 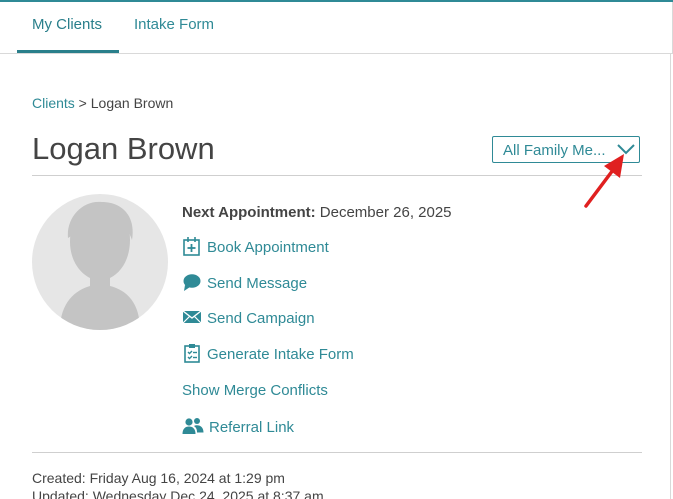 I want to click on next-appointment-value: December 26, 2025, so click(x=383, y=212).